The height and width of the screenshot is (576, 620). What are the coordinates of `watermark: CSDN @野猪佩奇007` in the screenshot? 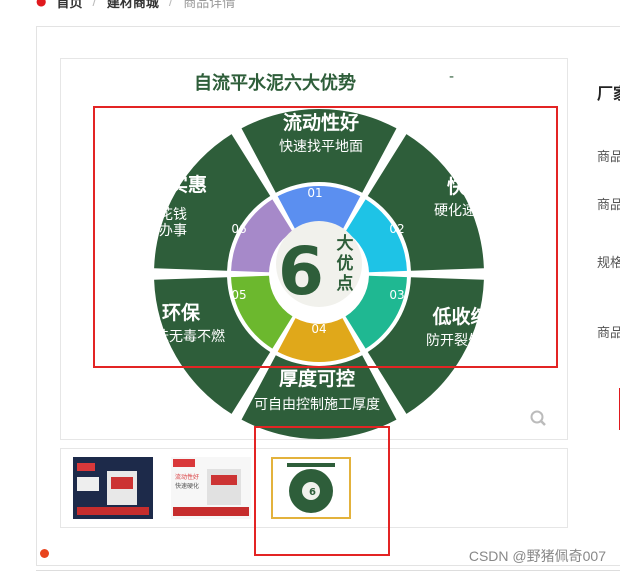 It's located at (537, 556).